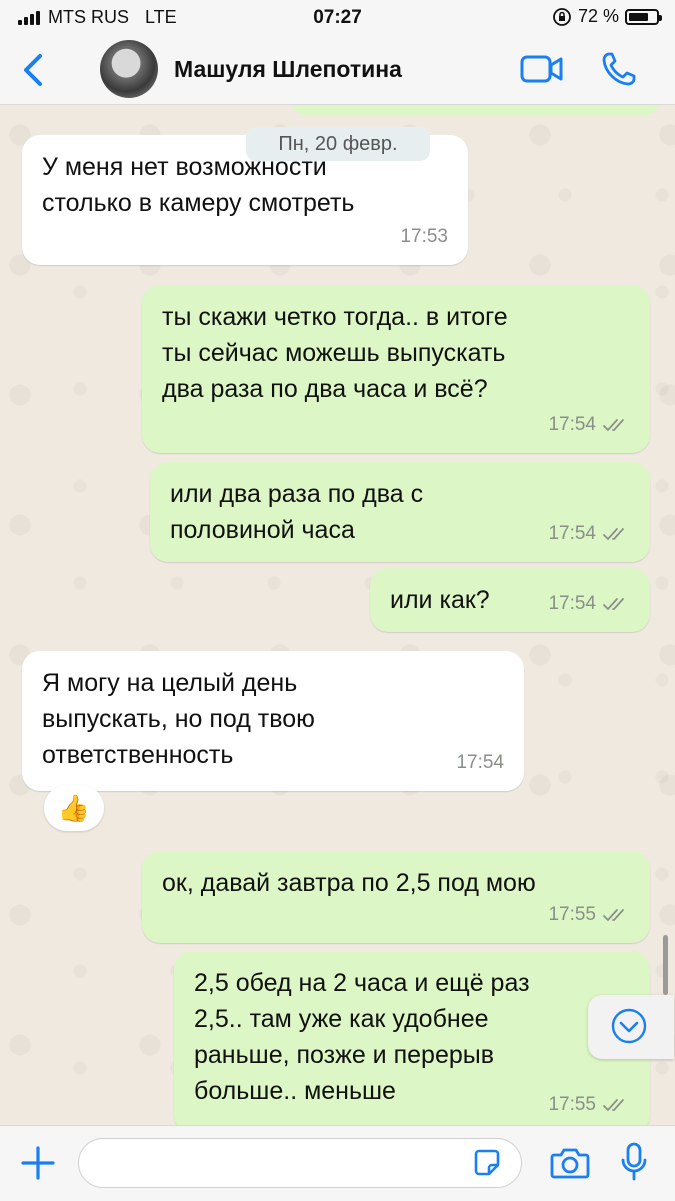  Describe the element at coordinates (424, 236) in the screenshot. I see `message-time: 17:53` at that location.